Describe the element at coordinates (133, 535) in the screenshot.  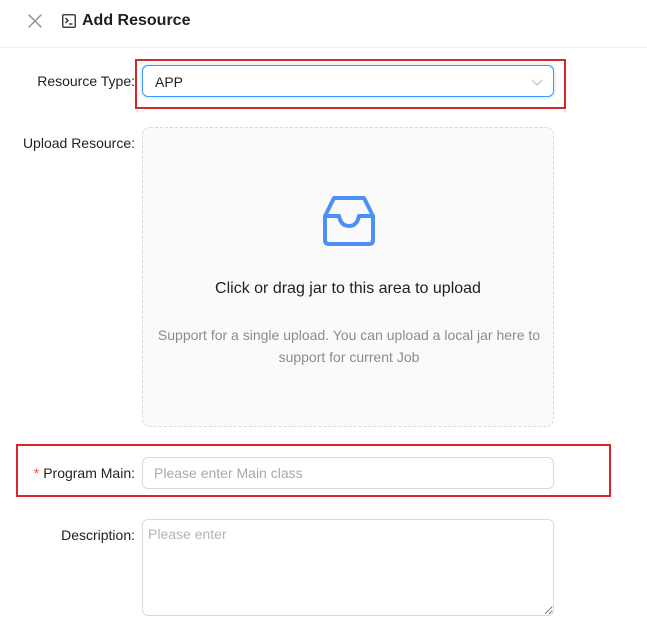
I see `description-label-colon: :` at that location.